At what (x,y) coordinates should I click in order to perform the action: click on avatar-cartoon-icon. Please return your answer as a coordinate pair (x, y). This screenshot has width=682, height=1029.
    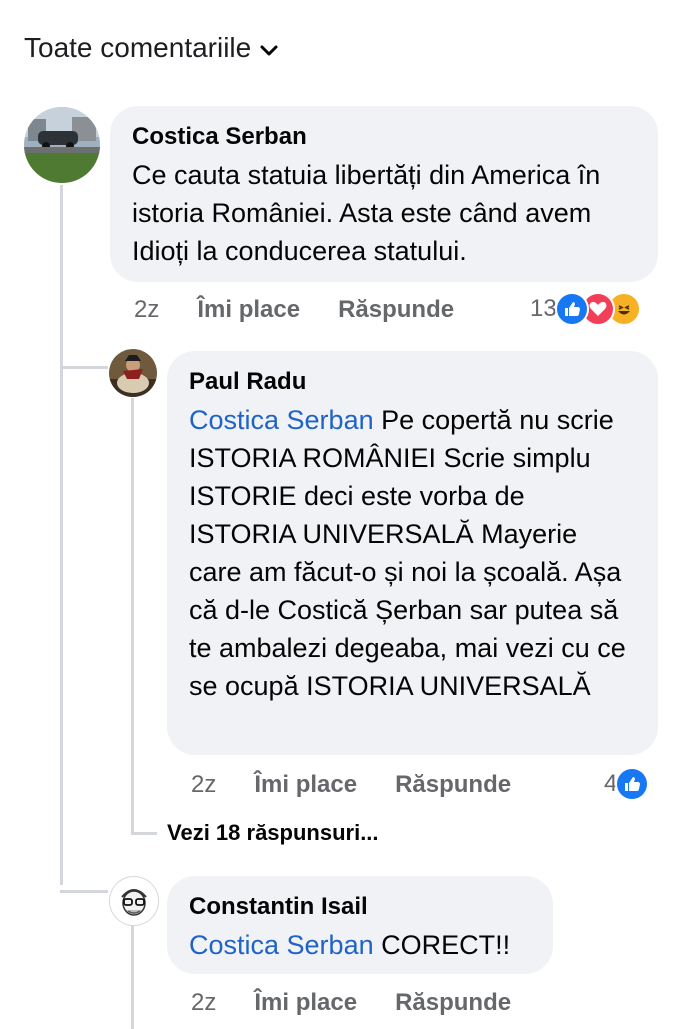
    Looking at the image, I should click on (134, 901).